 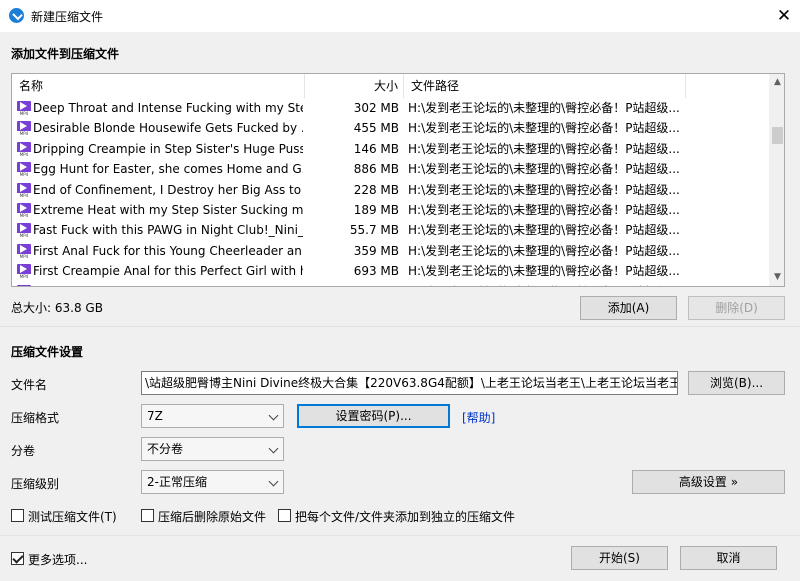 I want to click on format-label: 压缩格式, so click(x=35, y=418).